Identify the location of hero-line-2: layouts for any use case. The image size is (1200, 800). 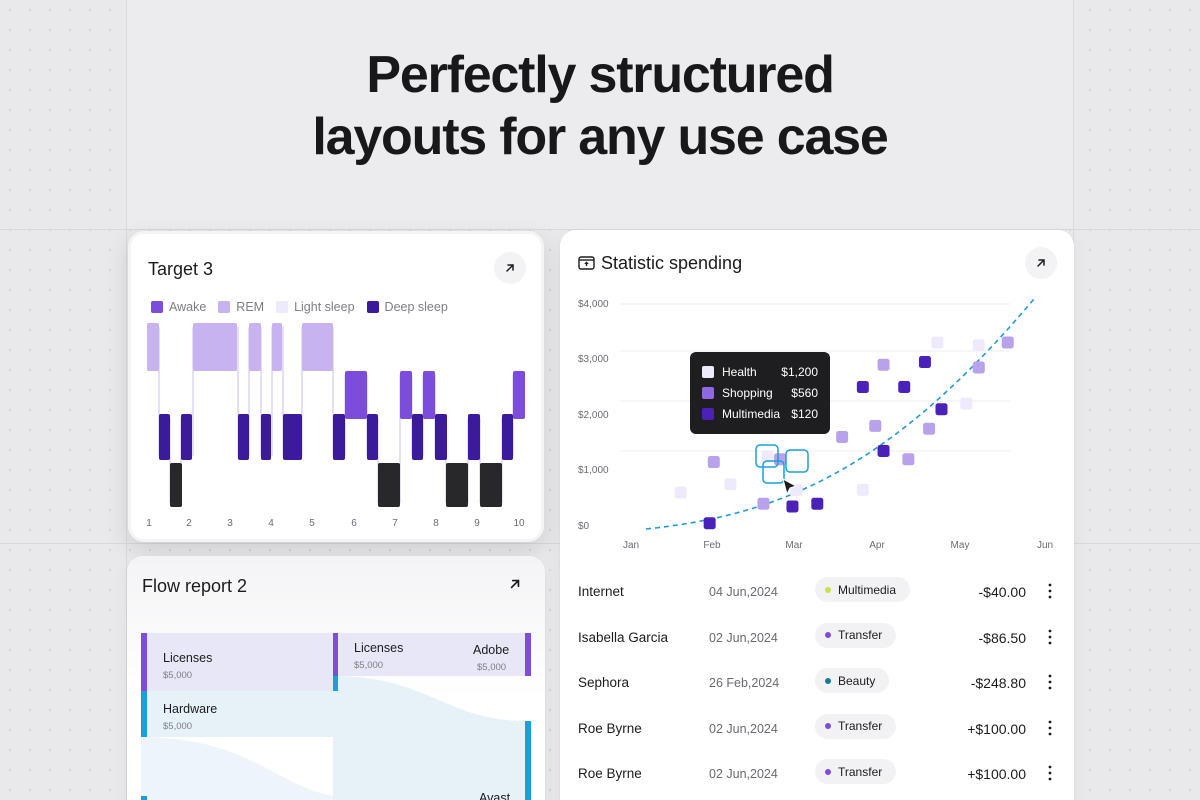
(600, 137).